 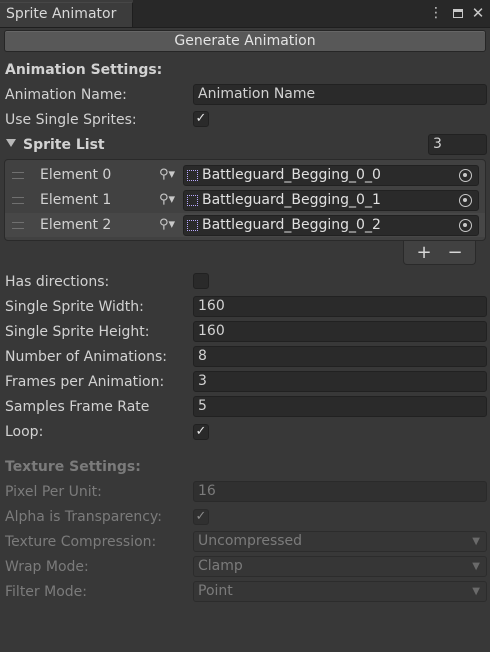 What do you see at coordinates (201, 281) in the screenshot?
I see `has-directions-checkbox` at bounding box center [201, 281].